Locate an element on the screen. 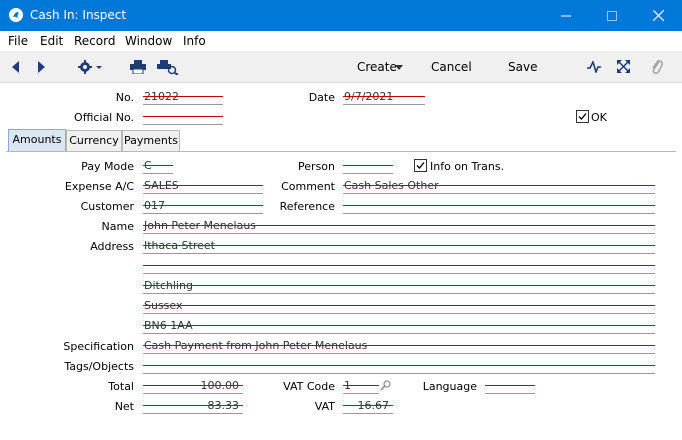 This screenshot has width=682, height=440. reference-label: Reference is located at coordinates (307, 206).